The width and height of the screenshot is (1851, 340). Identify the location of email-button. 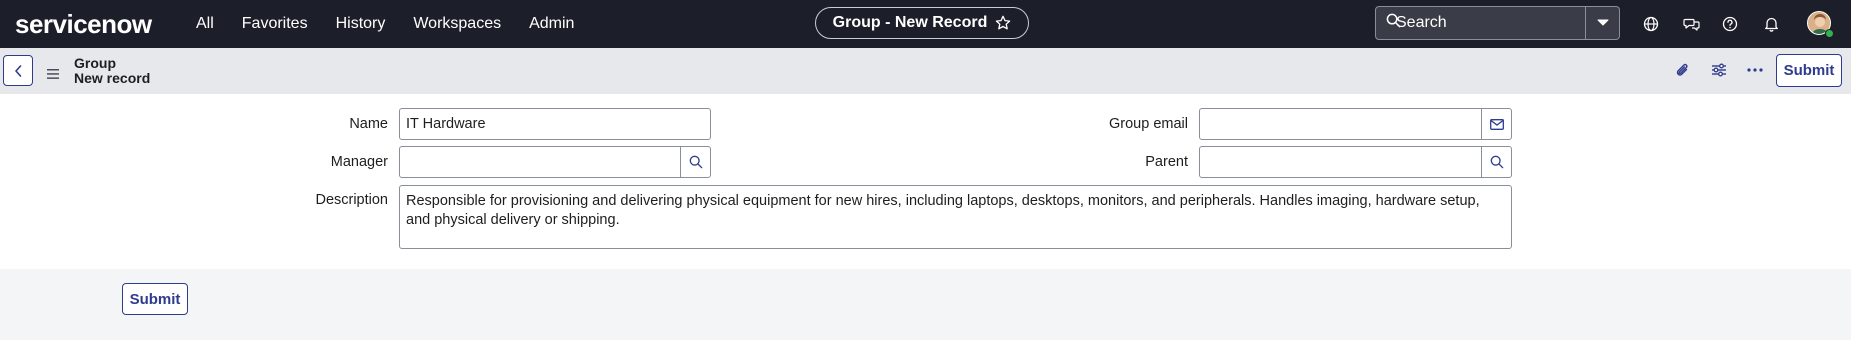
(1496, 124).